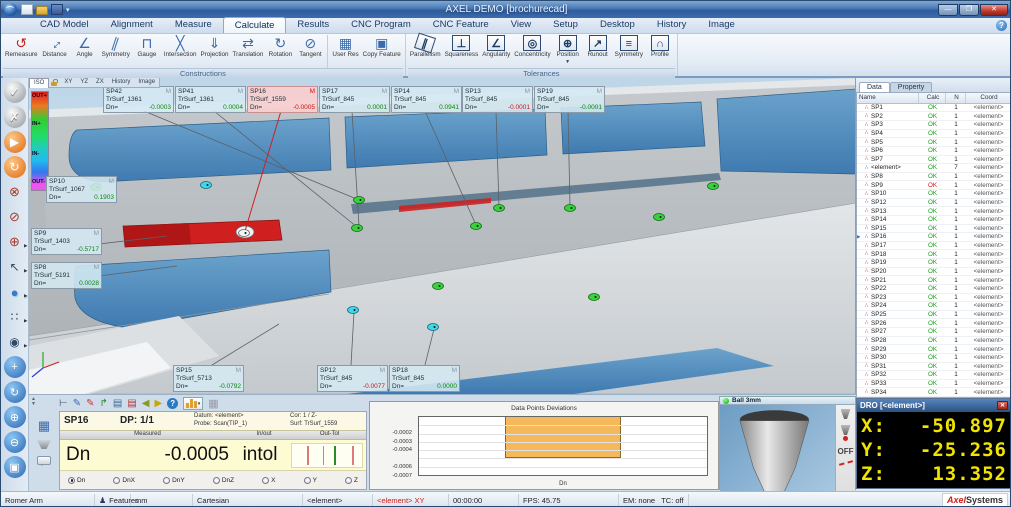 The width and height of the screenshot is (1011, 507). I want to click on table-row: ▶ ∴ SP12 OK 1 <element>, so click(933, 203).